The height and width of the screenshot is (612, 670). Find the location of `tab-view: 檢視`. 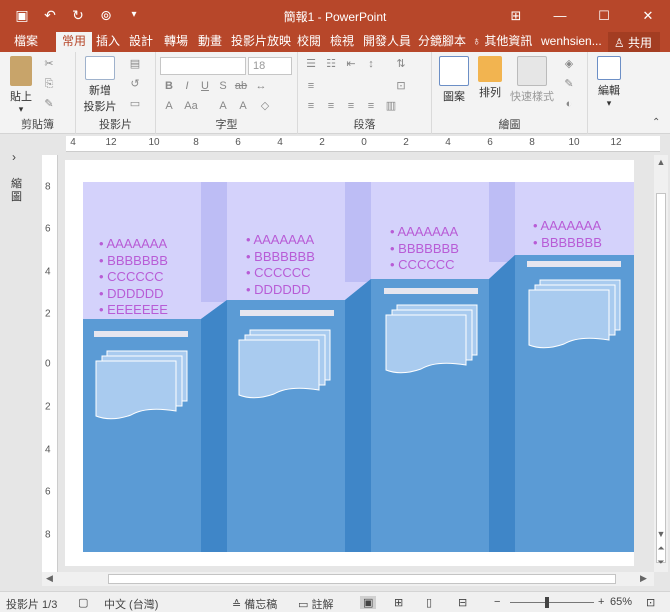

tab-view: 檢視 is located at coordinates (342, 41).